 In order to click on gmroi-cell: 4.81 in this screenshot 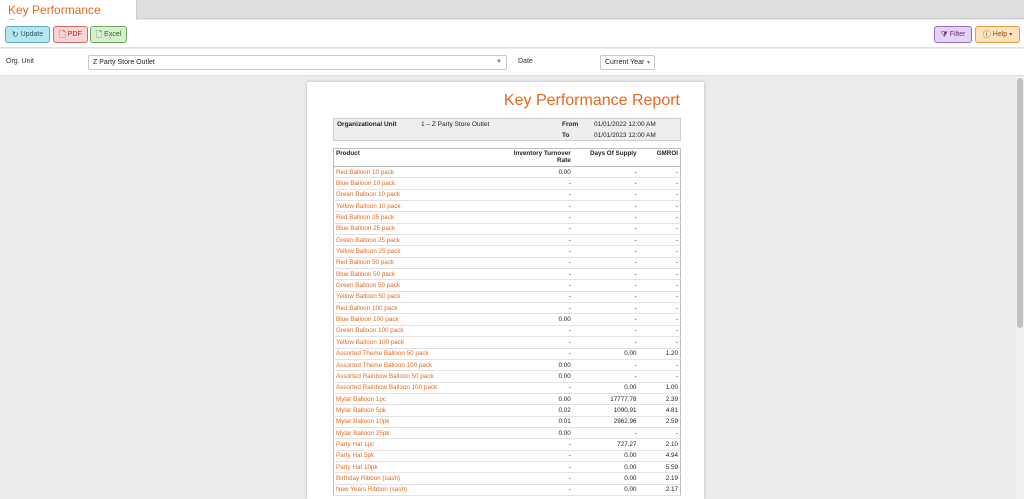, I will do `click(659, 410)`.